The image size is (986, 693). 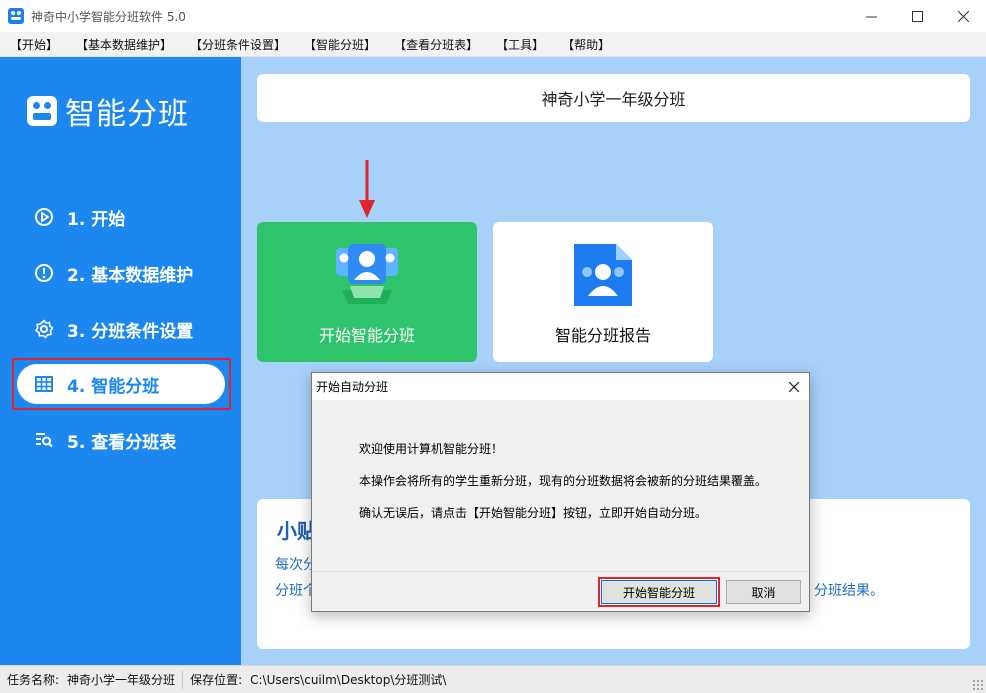 I want to click on sidebar-item-label: 5. 查看分班表, so click(x=122, y=442).